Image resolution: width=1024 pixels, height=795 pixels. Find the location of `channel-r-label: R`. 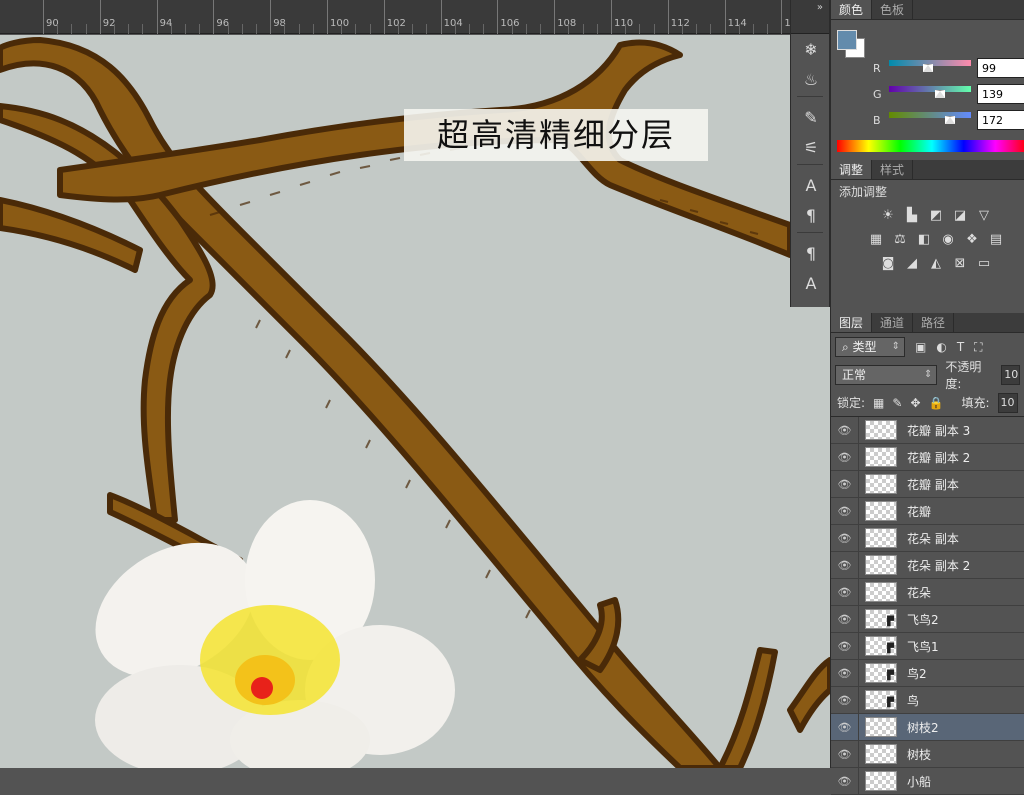

channel-r-label: R is located at coordinates (877, 68).